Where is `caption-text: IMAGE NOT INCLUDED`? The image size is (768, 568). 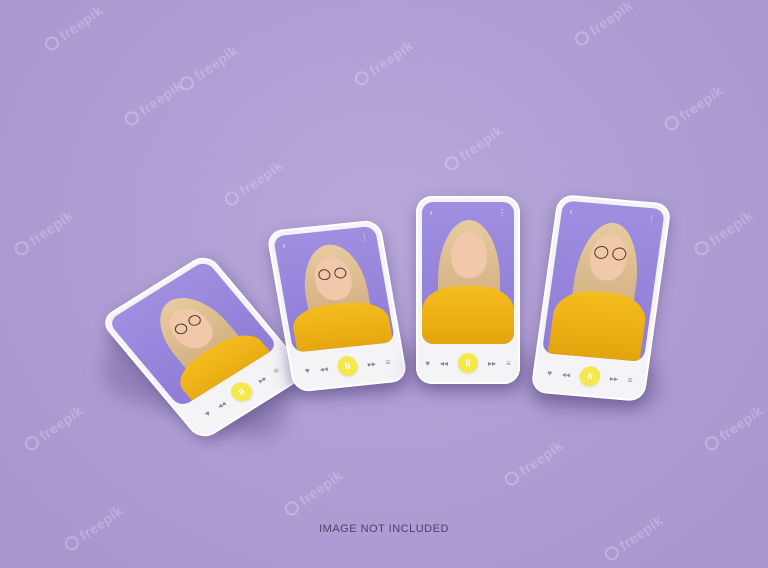 caption-text: IMAGE NOT INCLUDED is located at coordinates (384, 529).